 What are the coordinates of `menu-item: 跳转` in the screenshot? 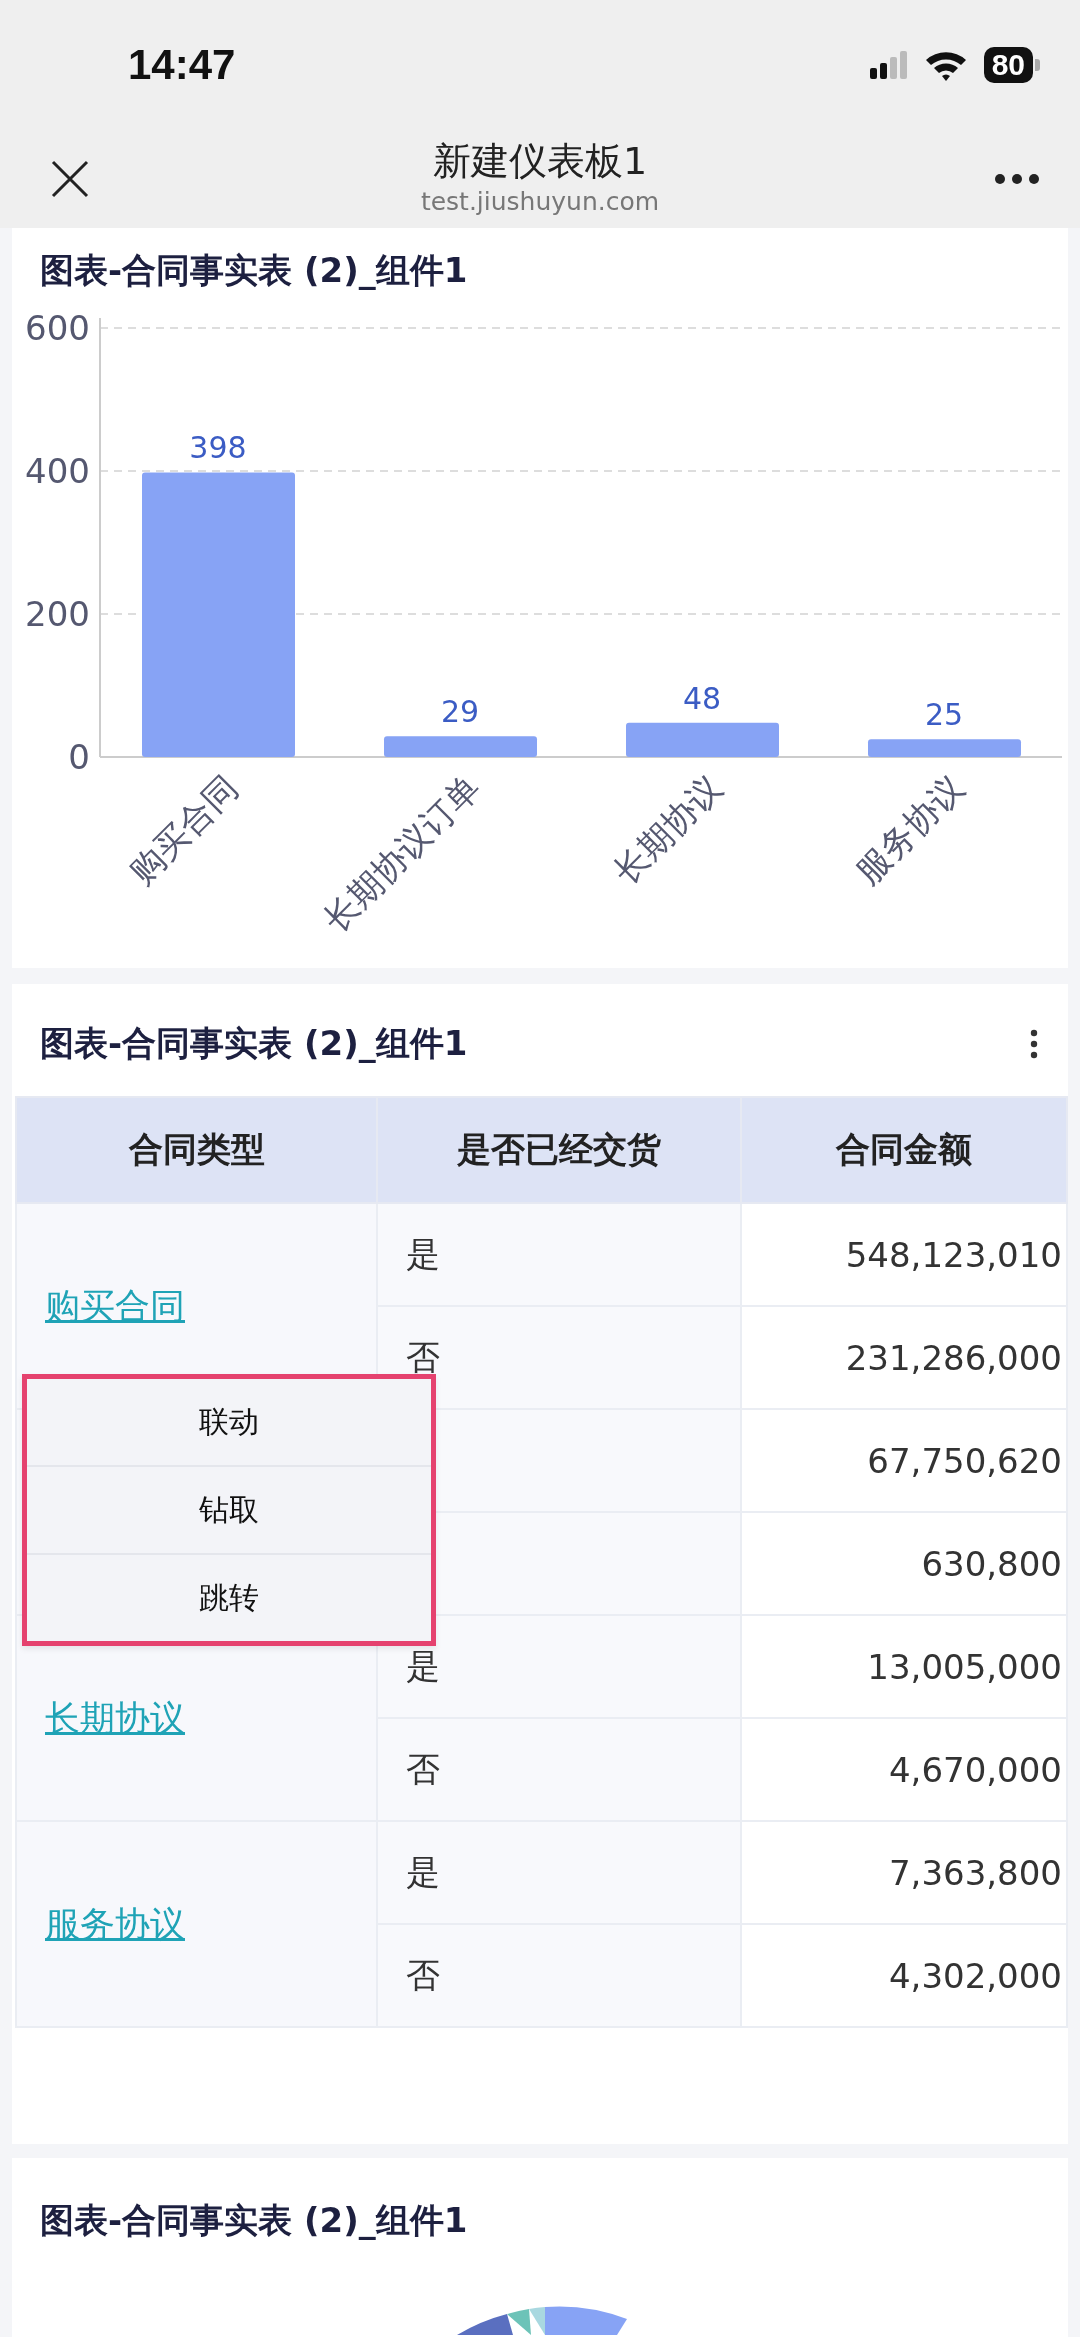 It's located at (229, 1597).